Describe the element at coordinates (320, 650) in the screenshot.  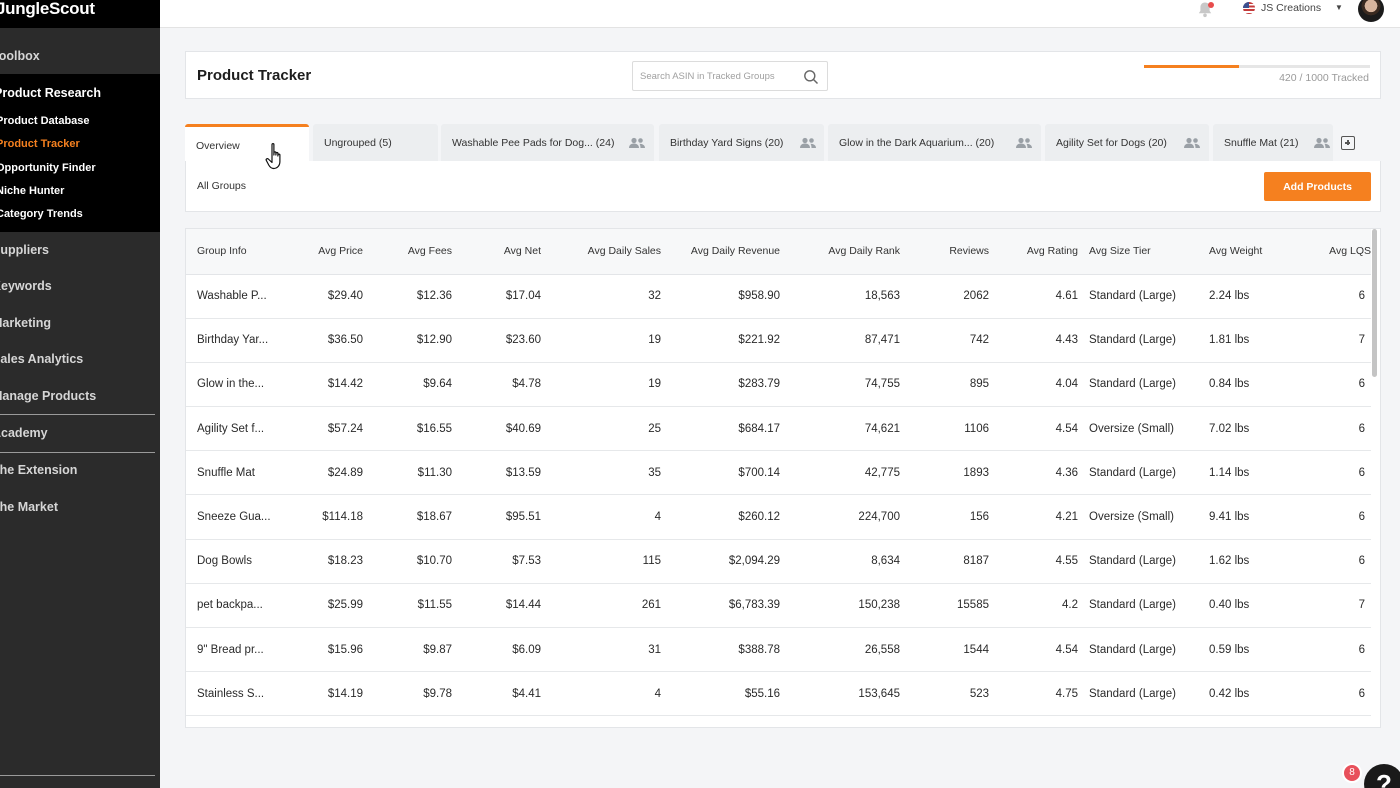
I see `cell-avg-price: $15.96` at that location.